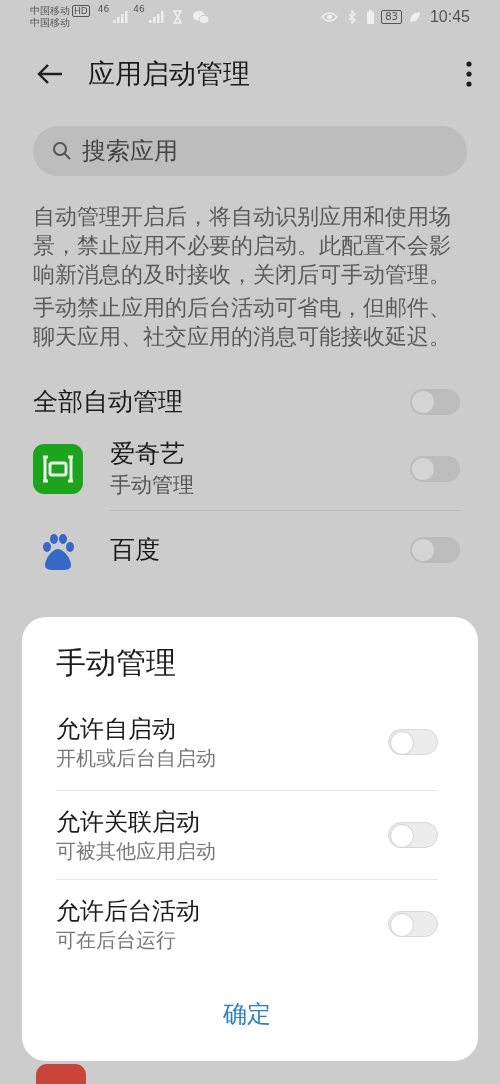 This screenshot has width=500, height=1084. Describe the element at coordinates (116, 729) in the screenshot. I see `option-label: 允许自启动` at that location.